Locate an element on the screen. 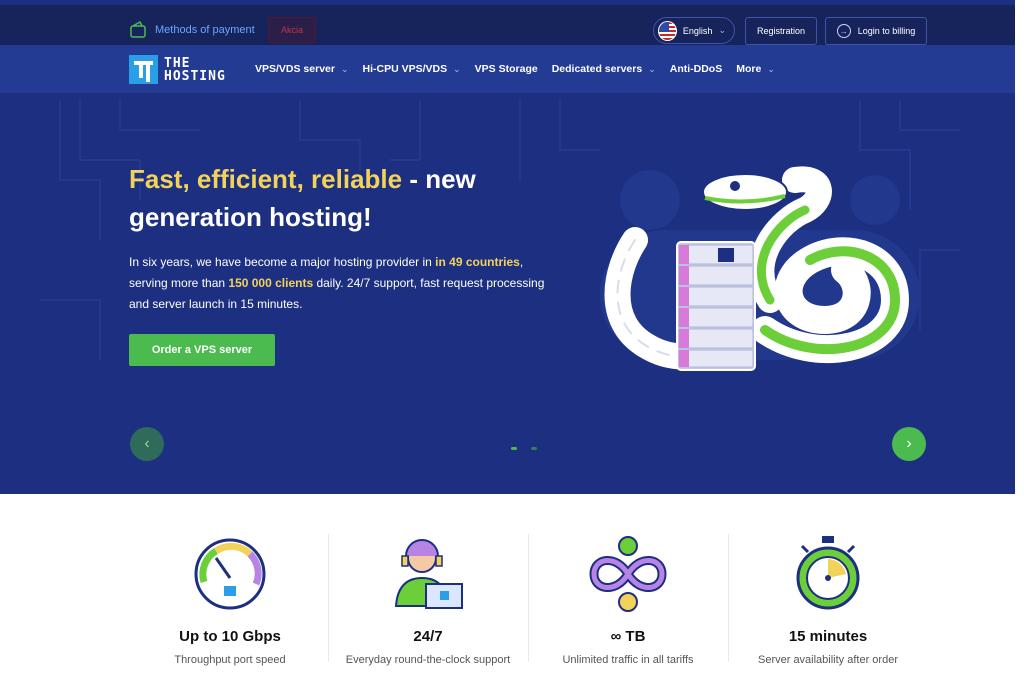 The width and height of the screenshot is (1024, 691). chevron-right-icon: › is located at coordinates (909, 443).